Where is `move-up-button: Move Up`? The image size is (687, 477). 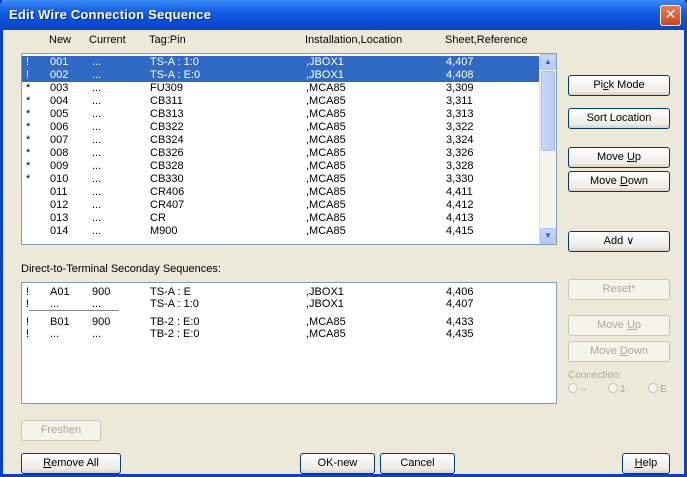
move-up-button: Move Up is located at coordinates (619, 157).